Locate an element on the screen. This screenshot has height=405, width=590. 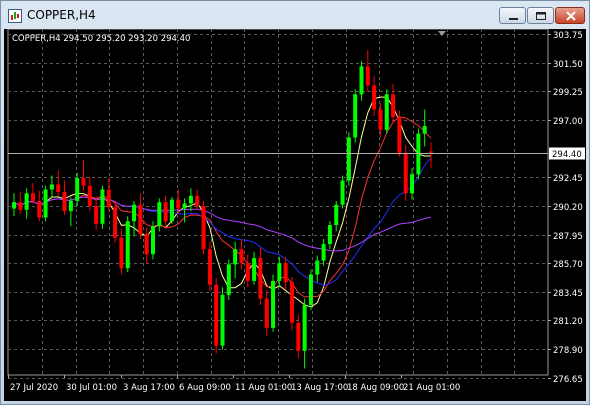
title-bar: COPPER,H4 is located at coordinates (295, 15).